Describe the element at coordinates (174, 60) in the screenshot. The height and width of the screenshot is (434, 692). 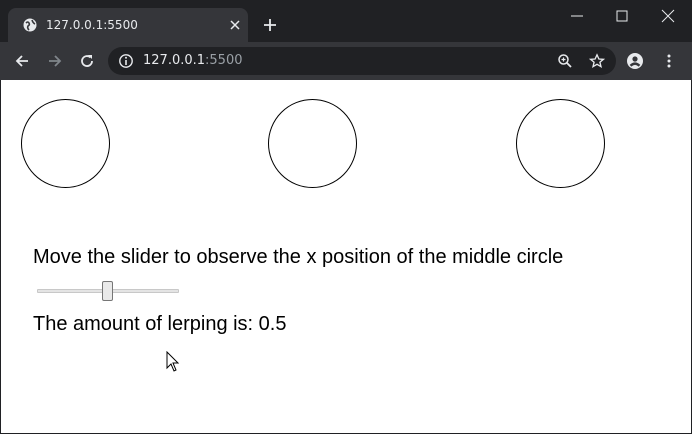
I see `url-host: 127.0.0.1` at that location.